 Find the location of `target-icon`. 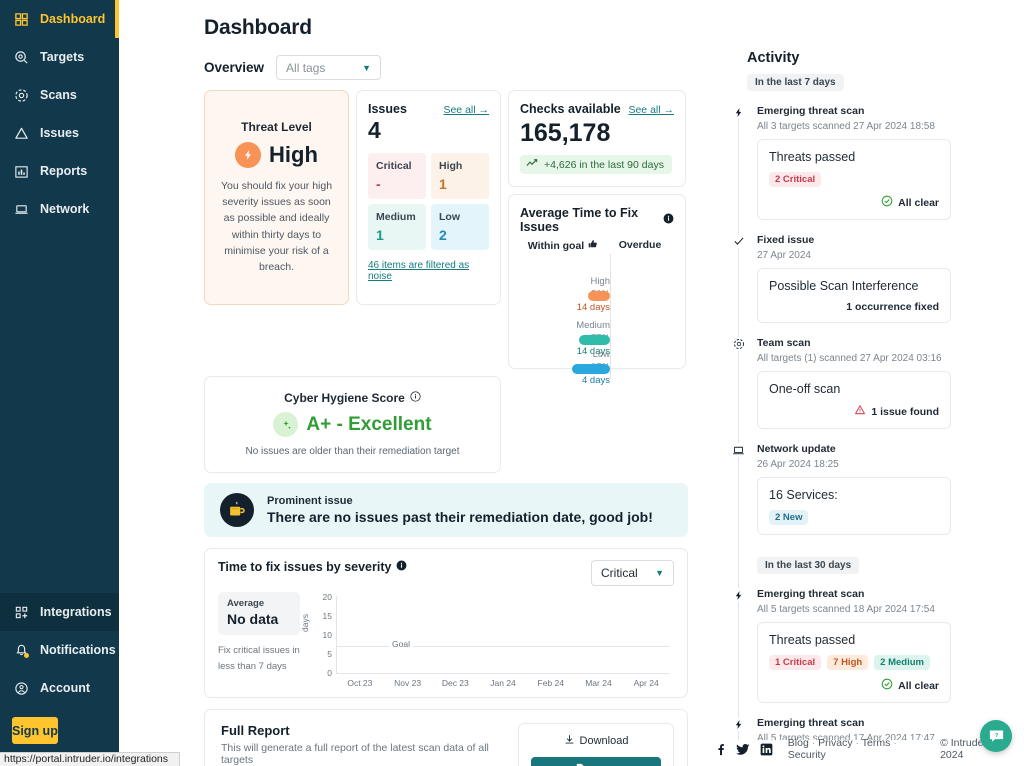

target-icon is located at coordinates (21, 57).